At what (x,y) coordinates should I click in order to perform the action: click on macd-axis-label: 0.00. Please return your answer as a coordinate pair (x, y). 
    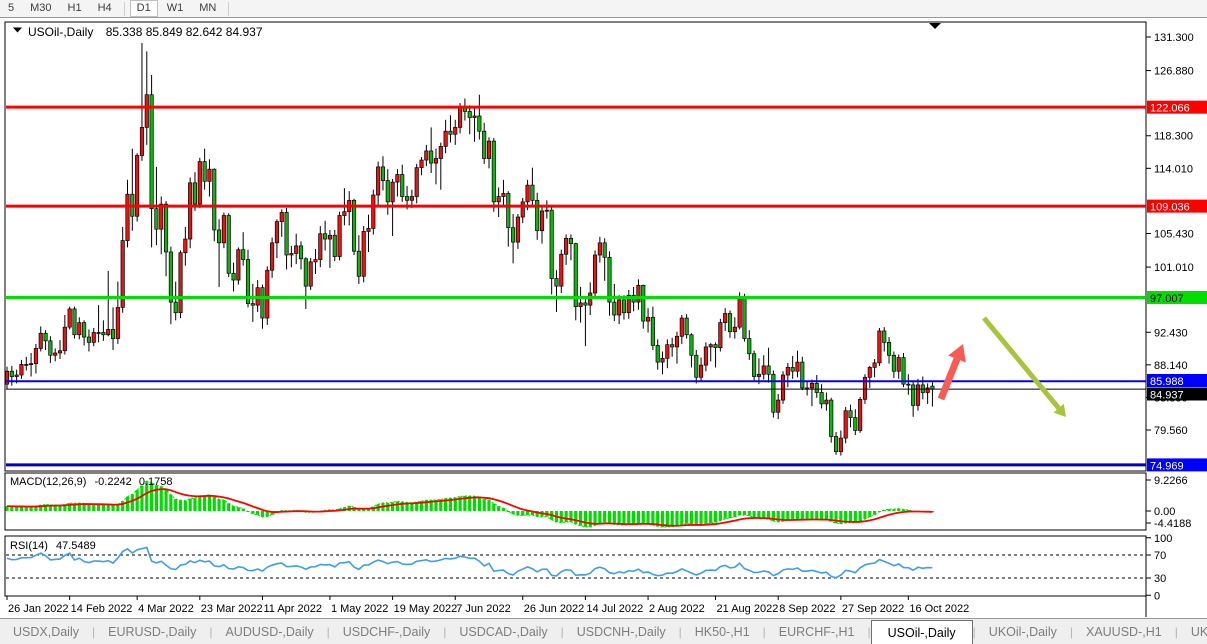
    Looking at the image, I should click on (1164, 512).